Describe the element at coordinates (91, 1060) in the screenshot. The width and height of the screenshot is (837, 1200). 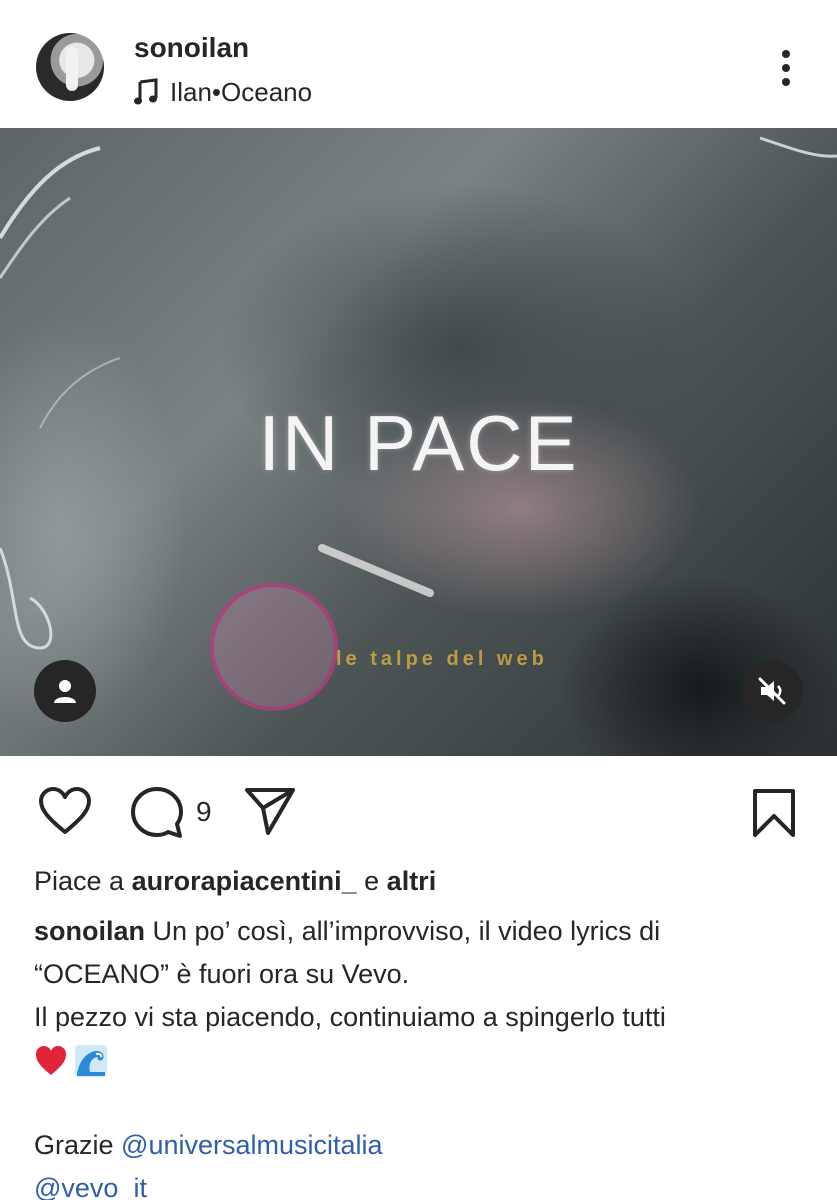
I see `wave-icon` at that location.